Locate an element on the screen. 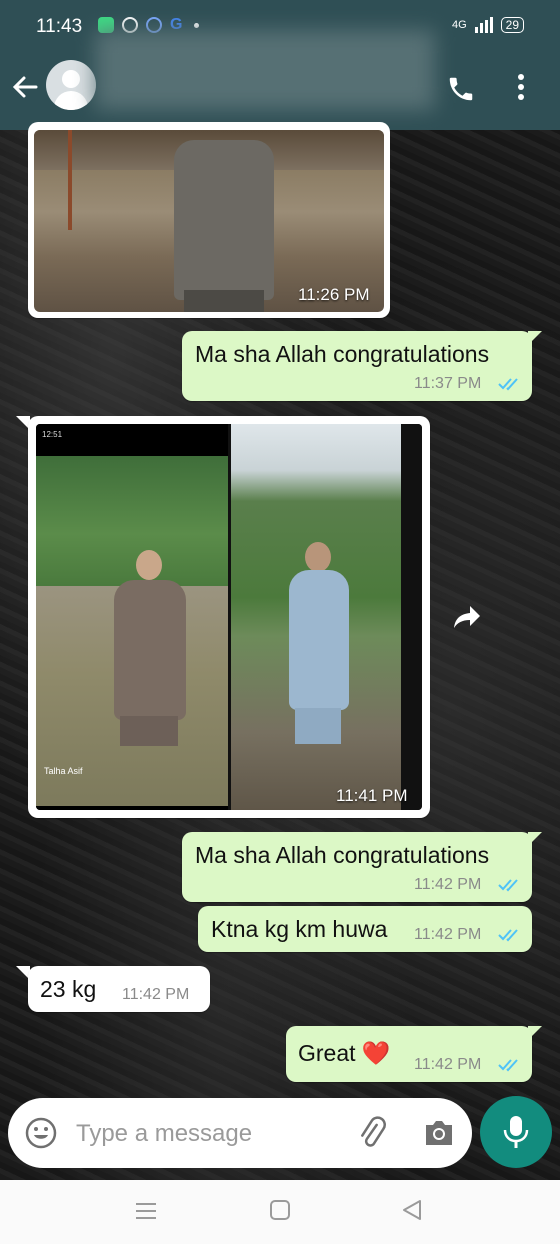 This screenshot has height=1244, width=560. mic-icon is located at coordinates (516, 1132).